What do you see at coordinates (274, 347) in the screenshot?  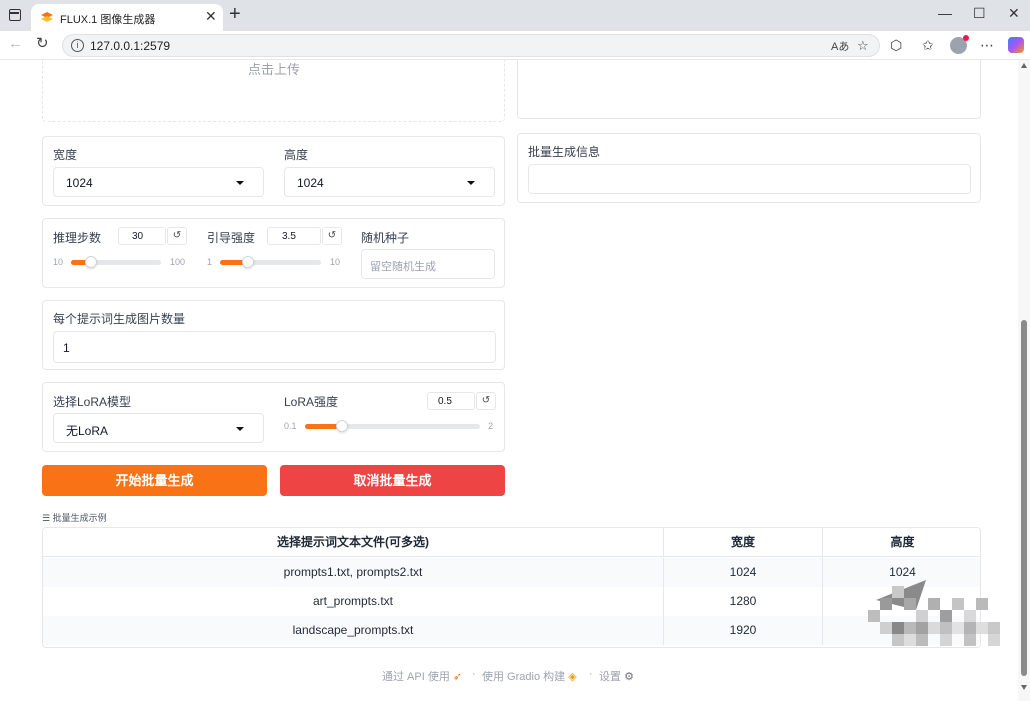 I see `count-input: 1` at bounding box center [274, 347].